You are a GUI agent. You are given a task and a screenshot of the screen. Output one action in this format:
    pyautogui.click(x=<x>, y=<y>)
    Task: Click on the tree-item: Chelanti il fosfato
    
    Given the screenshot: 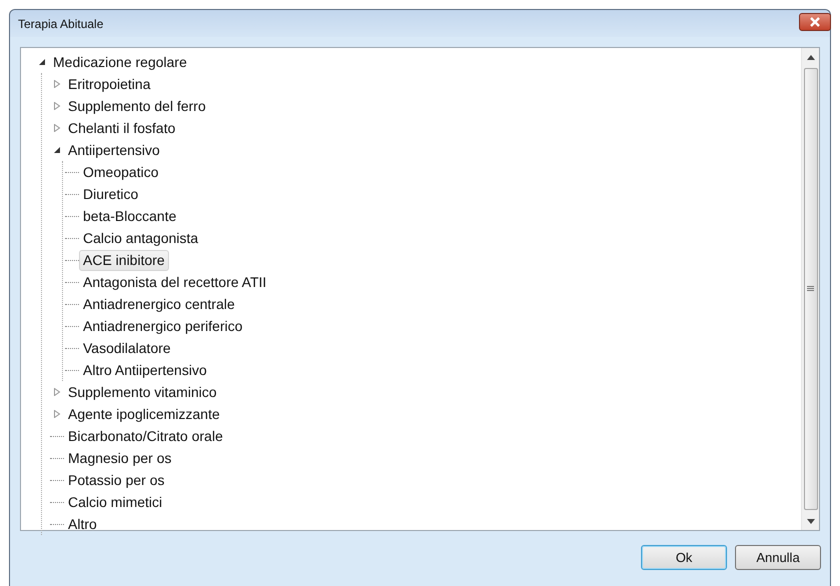 What is the action you would take?
    pyautogui.click(x=122, y=128)
    